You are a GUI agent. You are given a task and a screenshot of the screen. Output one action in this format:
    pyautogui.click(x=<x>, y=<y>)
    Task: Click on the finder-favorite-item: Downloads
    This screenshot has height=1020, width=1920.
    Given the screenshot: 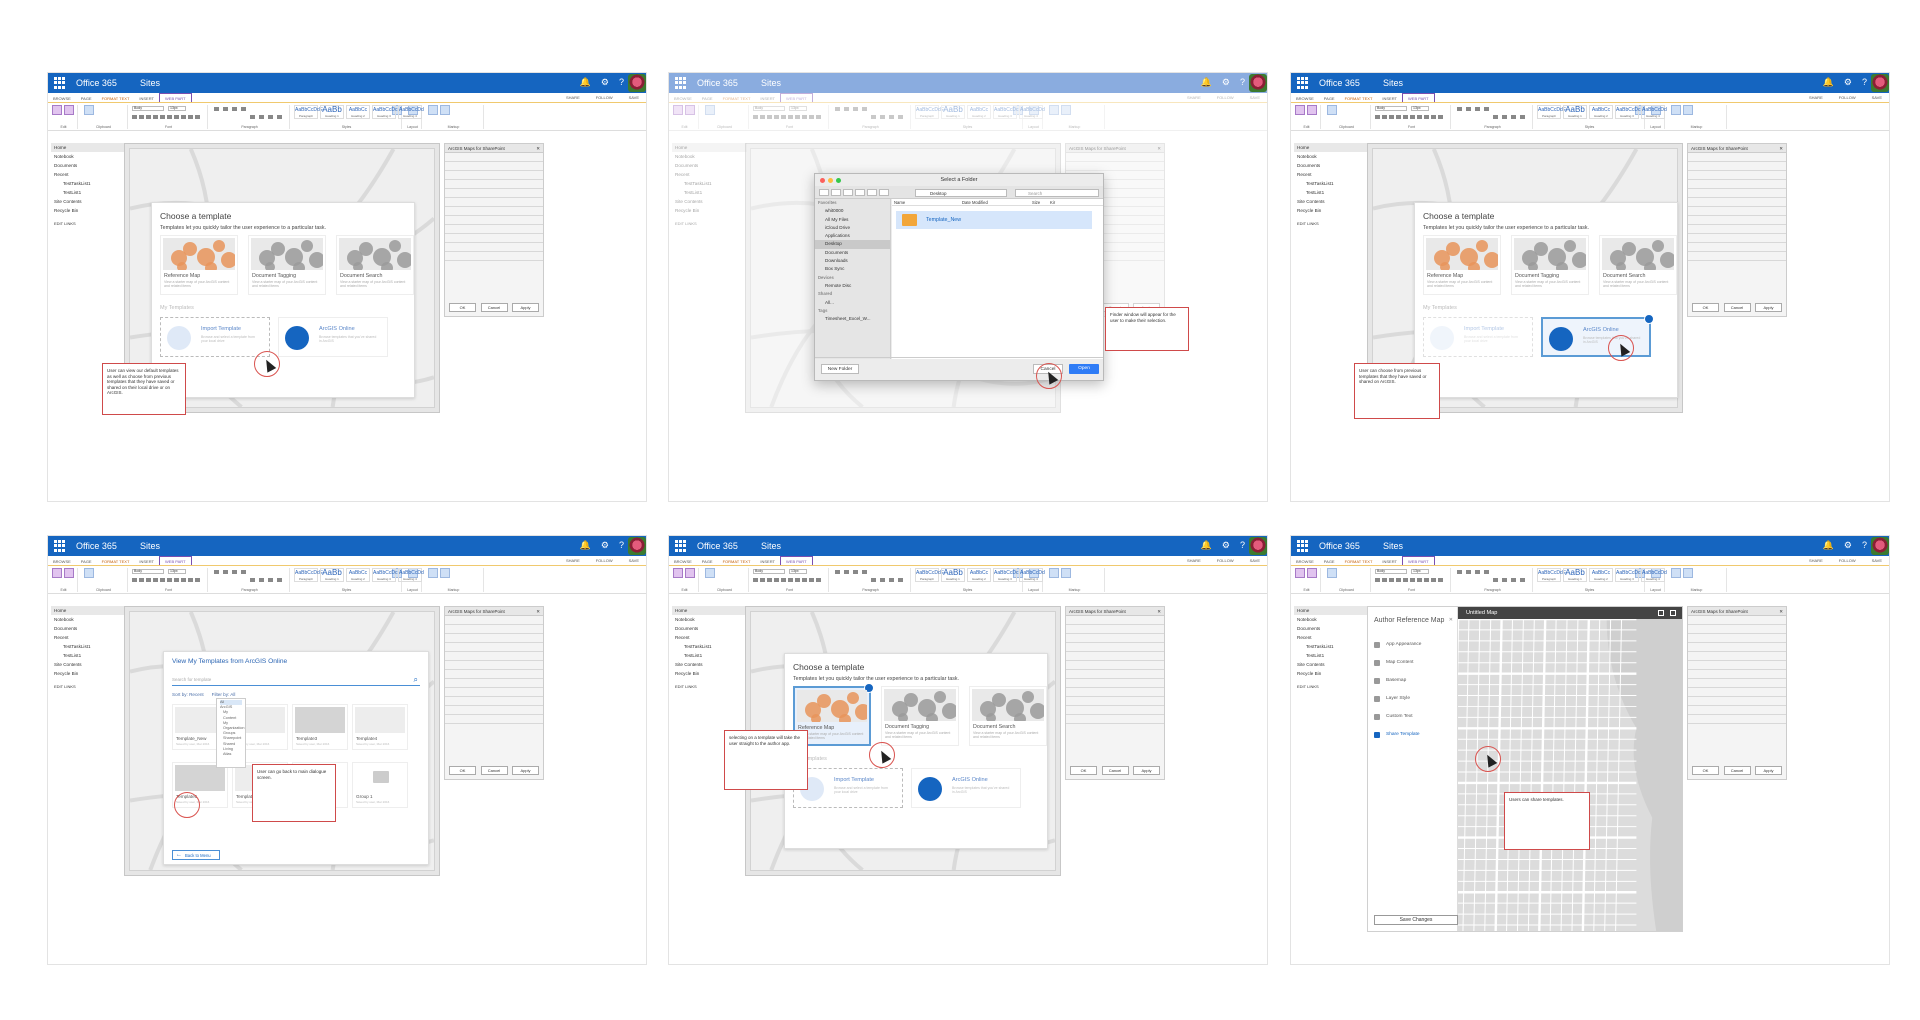 What is the action you would take?
    pyautogui.click(x=852, y=261)
    